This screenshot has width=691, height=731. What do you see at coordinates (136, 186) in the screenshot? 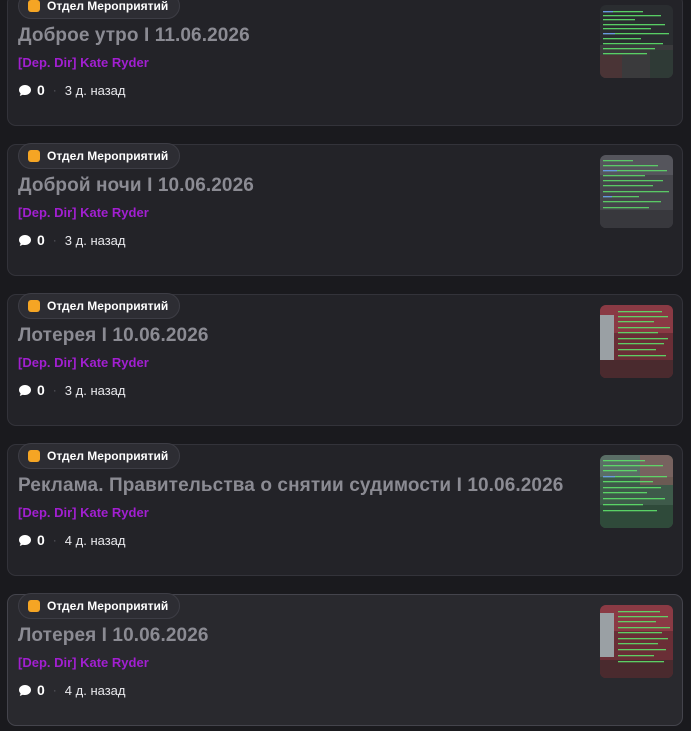
I see `post-title: Доброй ночи I 10.06.2026` at bounding box center [136, 186].